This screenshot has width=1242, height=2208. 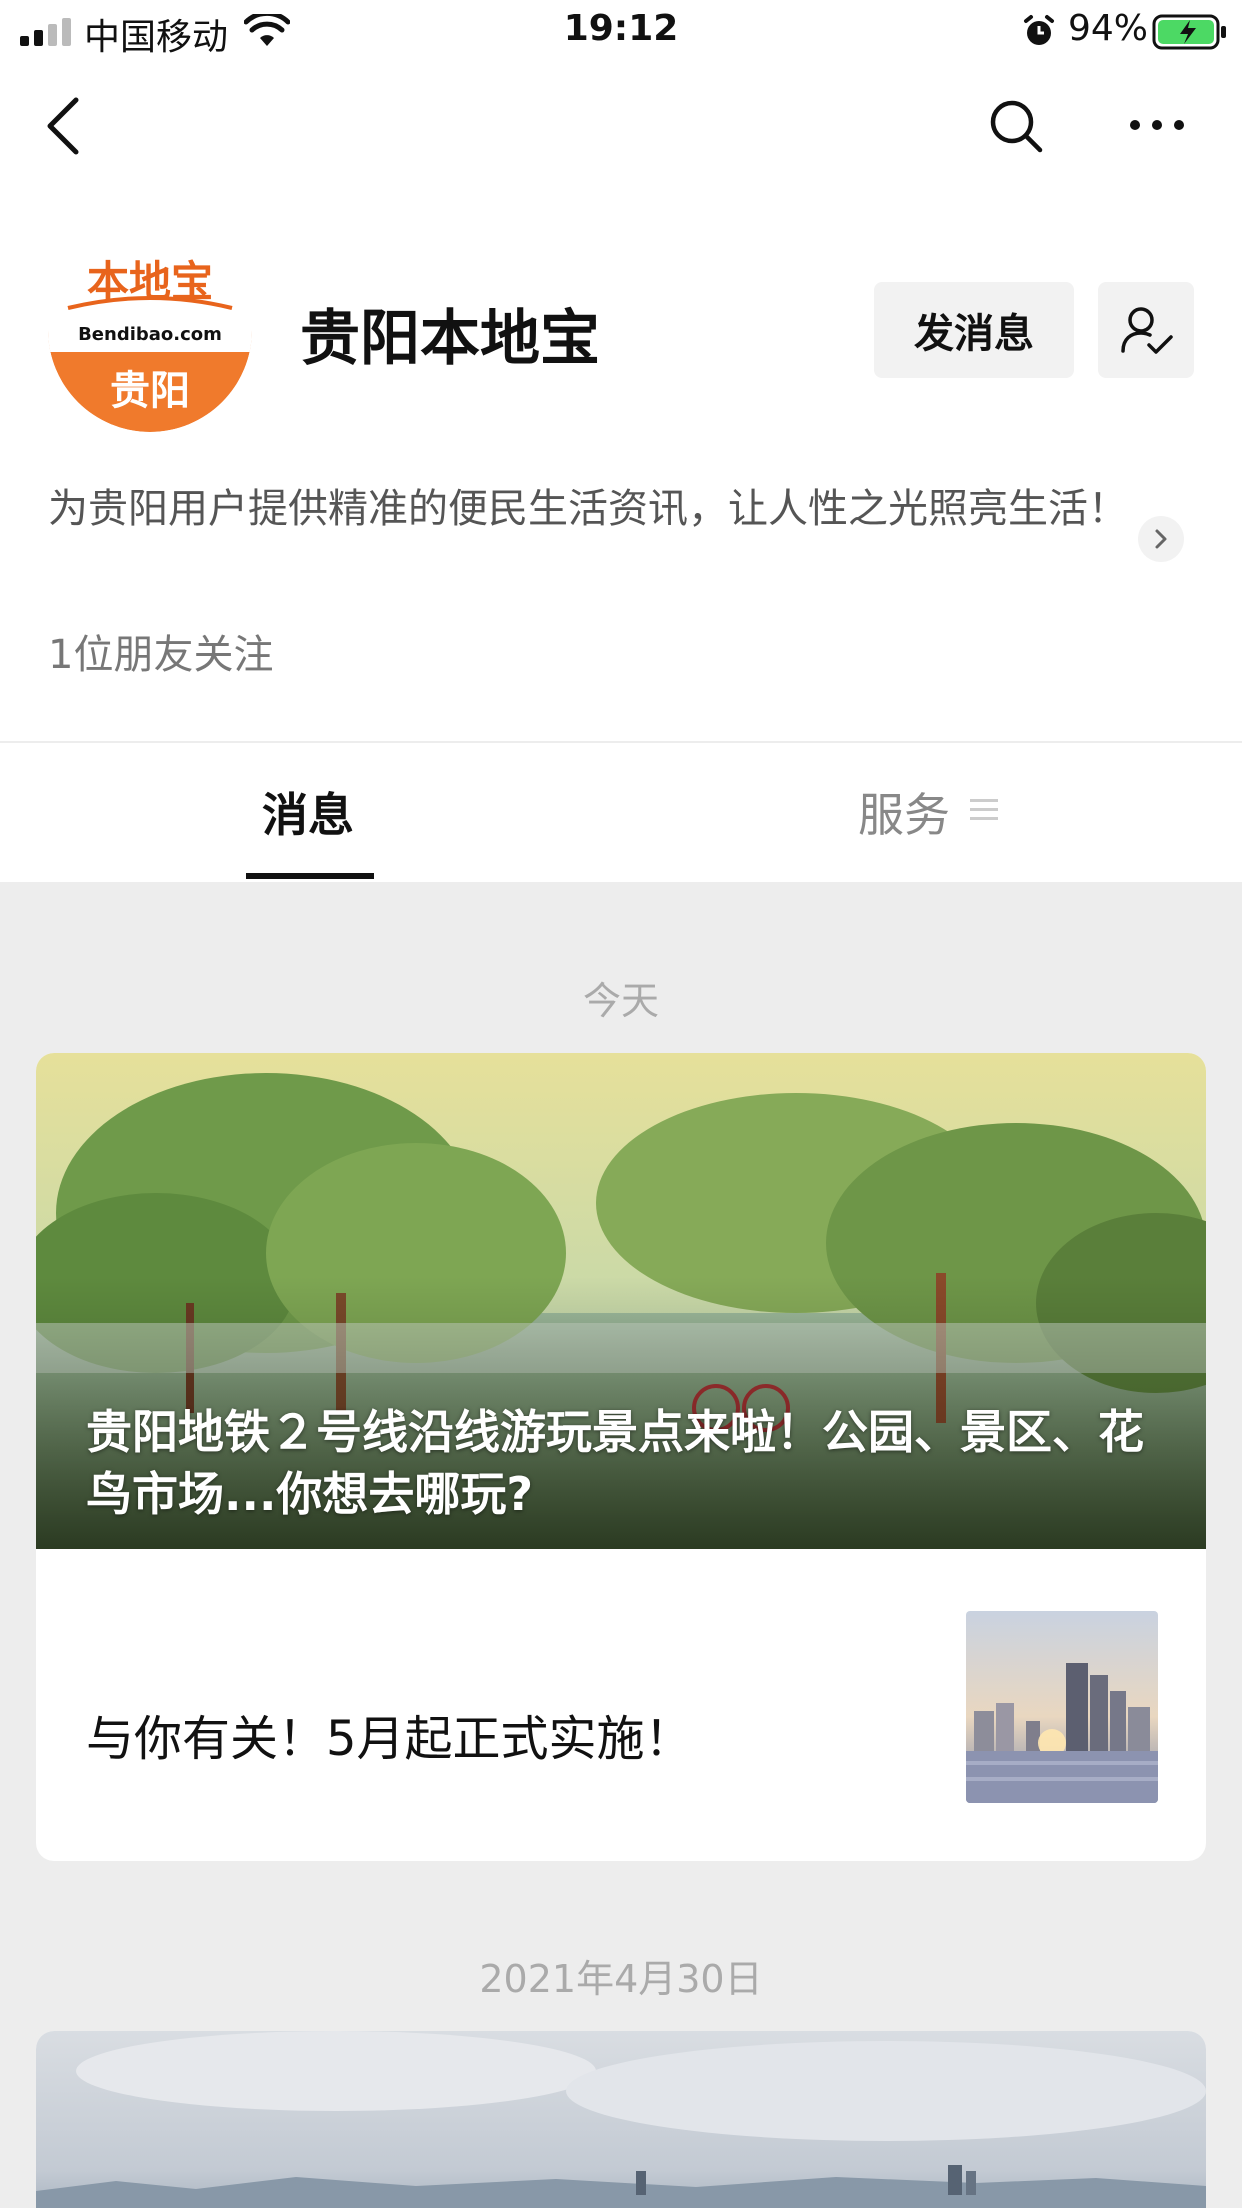 What do you see at coordinates (389, 1734) in the screenshot?
I see `sub-article-title: 与你有关！5月起正式实施！` at bounding box center [389, 1734].